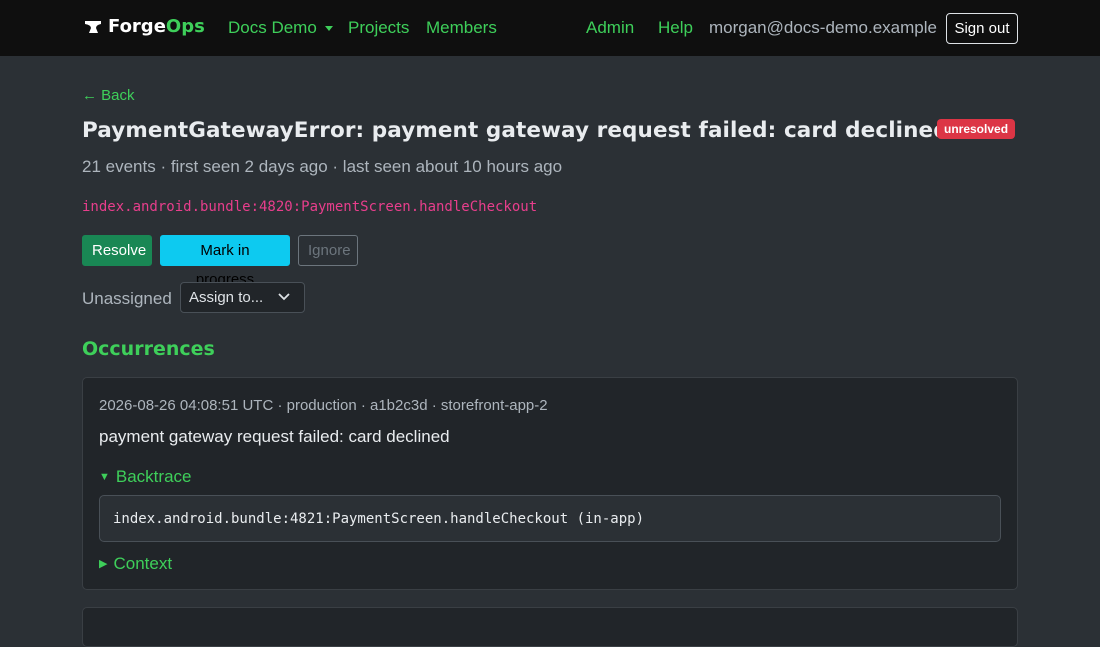 Image resolution: width=1100 pixels, height=647 pixels. I want to click on assignee-label: Unassigned, so click(127, 298).